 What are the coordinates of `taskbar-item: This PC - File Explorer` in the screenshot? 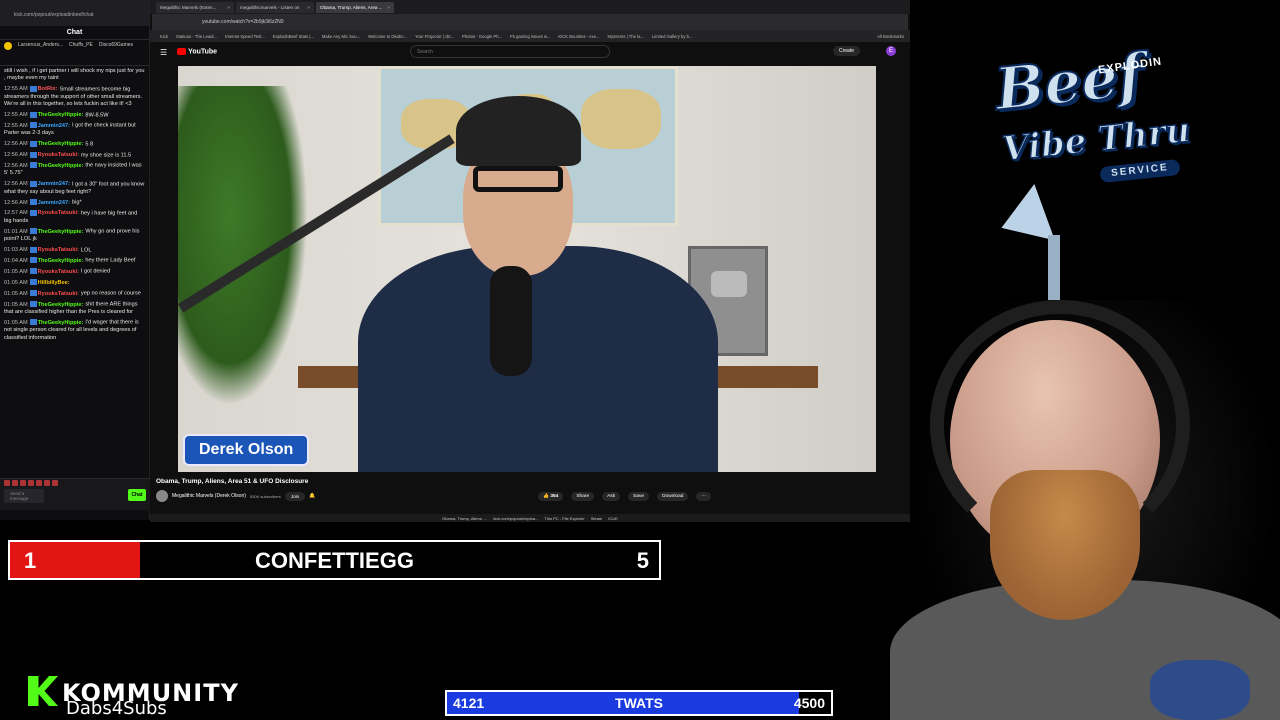 It's located at (564, 518).